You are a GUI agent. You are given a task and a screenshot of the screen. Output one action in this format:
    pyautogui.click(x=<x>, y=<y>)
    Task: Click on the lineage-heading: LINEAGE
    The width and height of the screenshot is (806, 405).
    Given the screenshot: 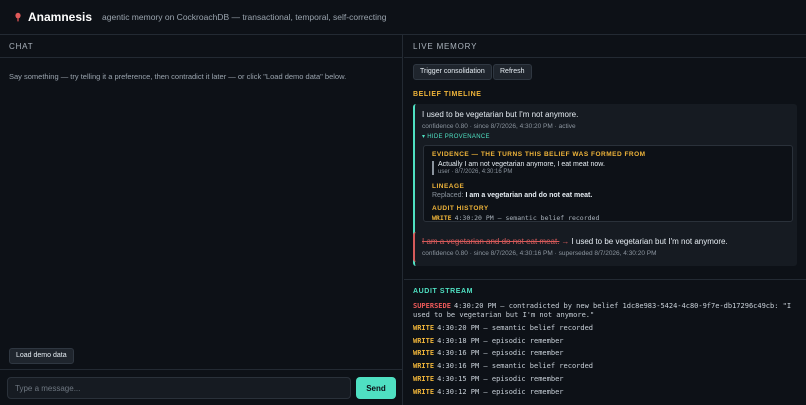 What is the action you would take?
    pyautogui.click(x=448, y=186)
    